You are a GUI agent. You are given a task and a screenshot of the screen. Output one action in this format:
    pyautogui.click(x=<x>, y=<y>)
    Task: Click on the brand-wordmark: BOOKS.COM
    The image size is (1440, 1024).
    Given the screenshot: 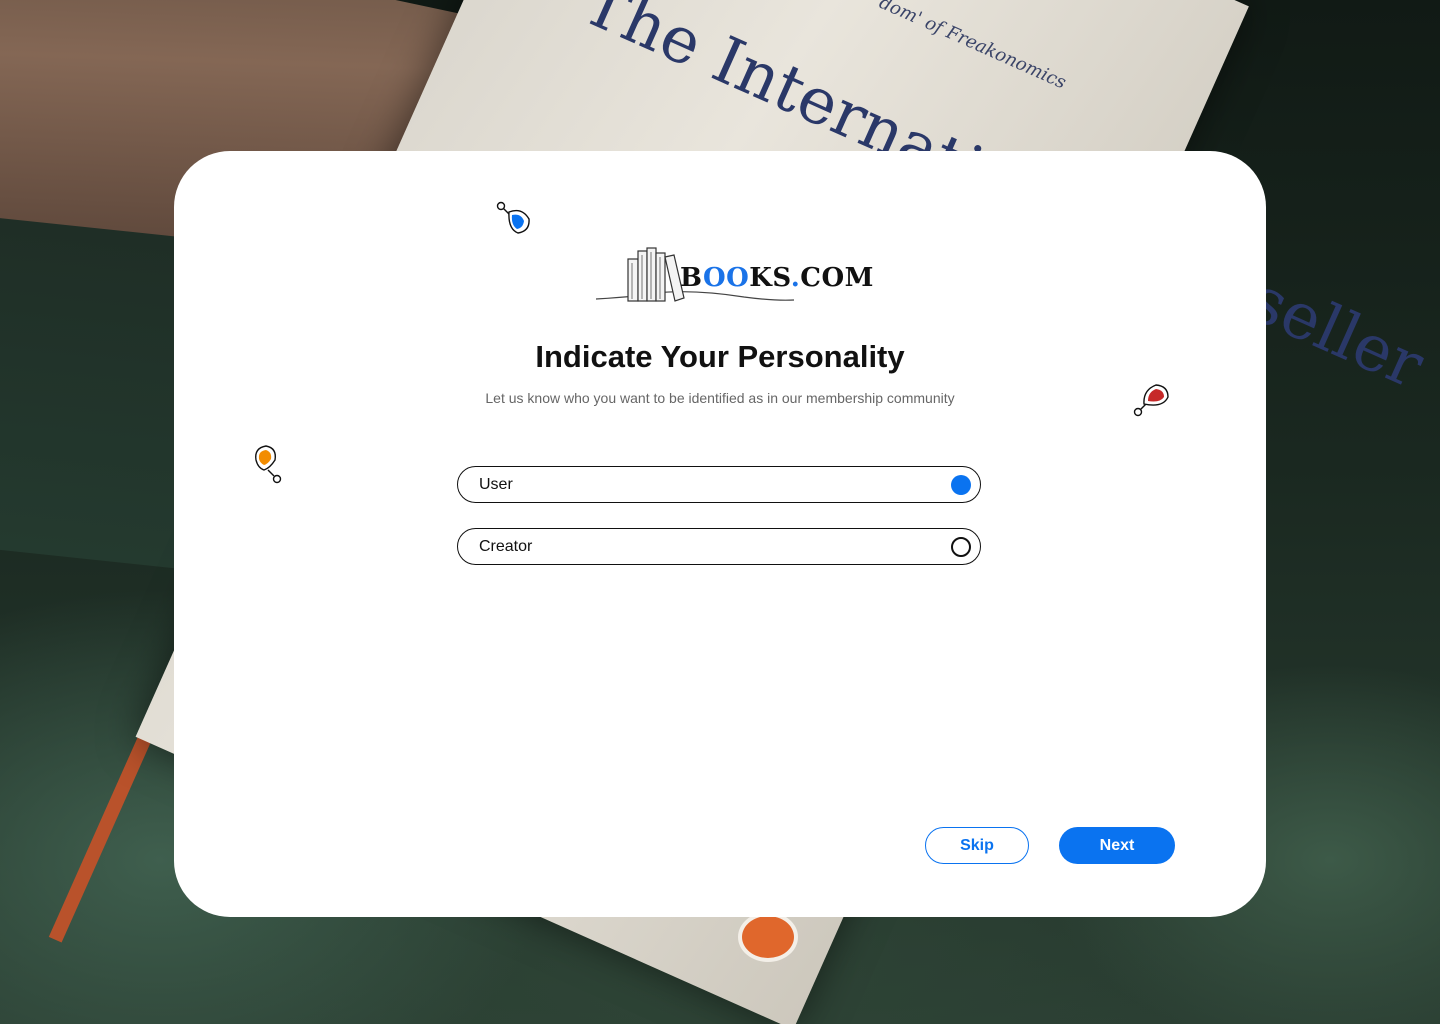 What is the action you would take?
    pyautogui.click(x=777, y=278)
    